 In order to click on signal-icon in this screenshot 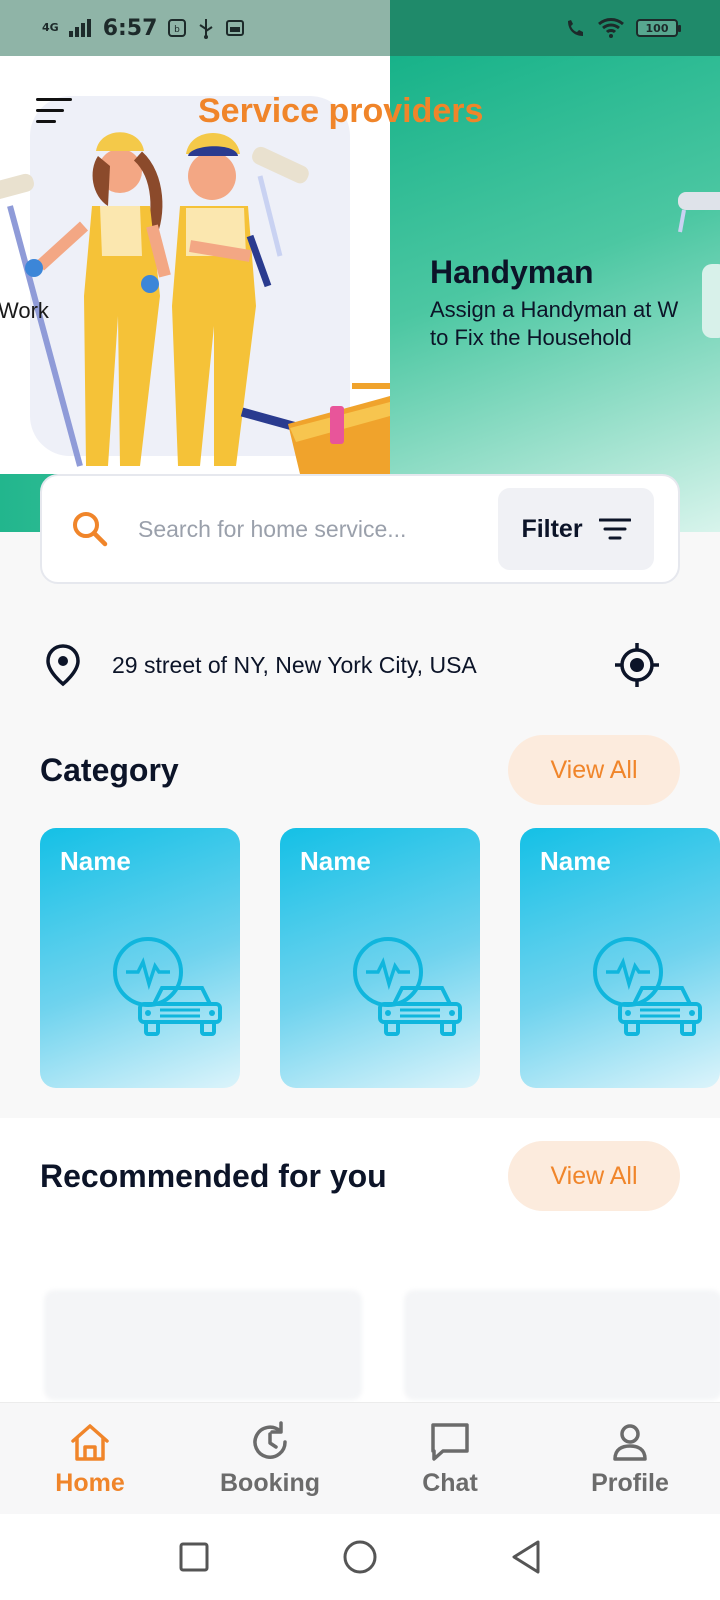, I will do `click(79, 28)`.